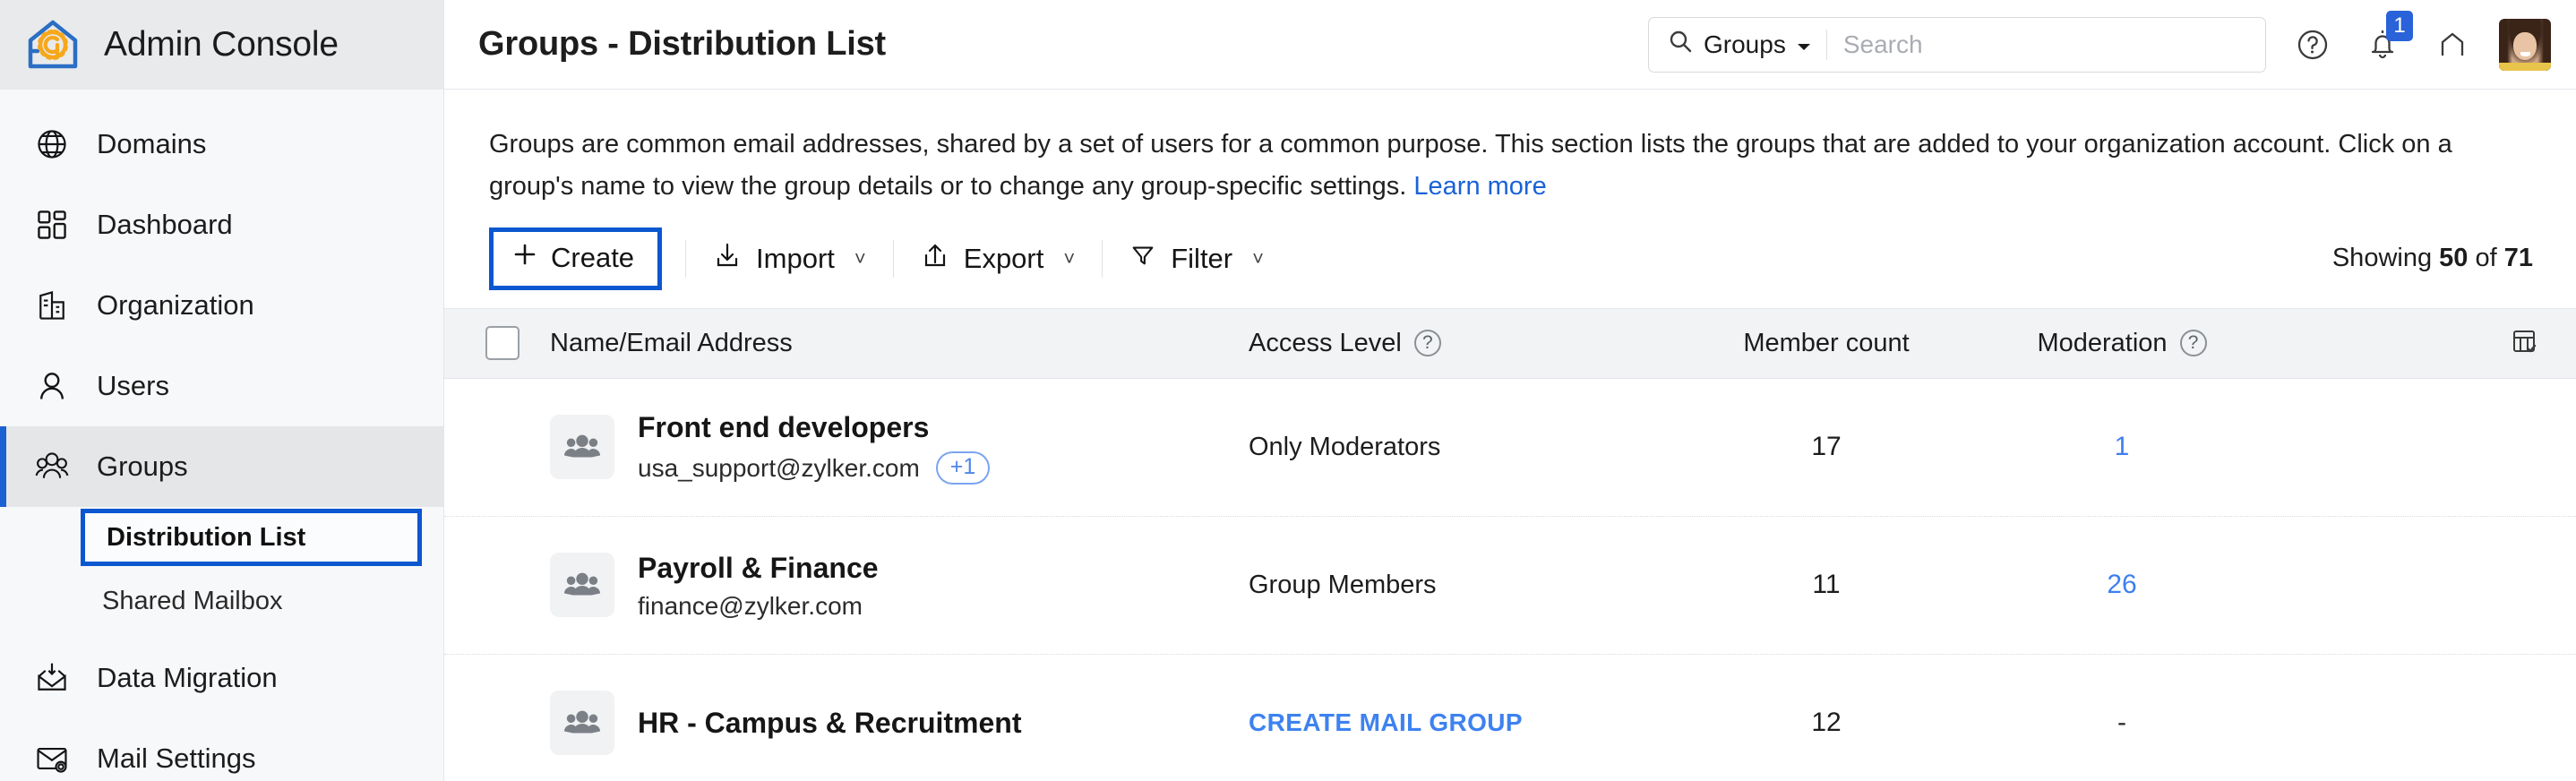 This screenshot has width=2576, height=781. I want to click on import-button: Import ˅, so click(789, 259).